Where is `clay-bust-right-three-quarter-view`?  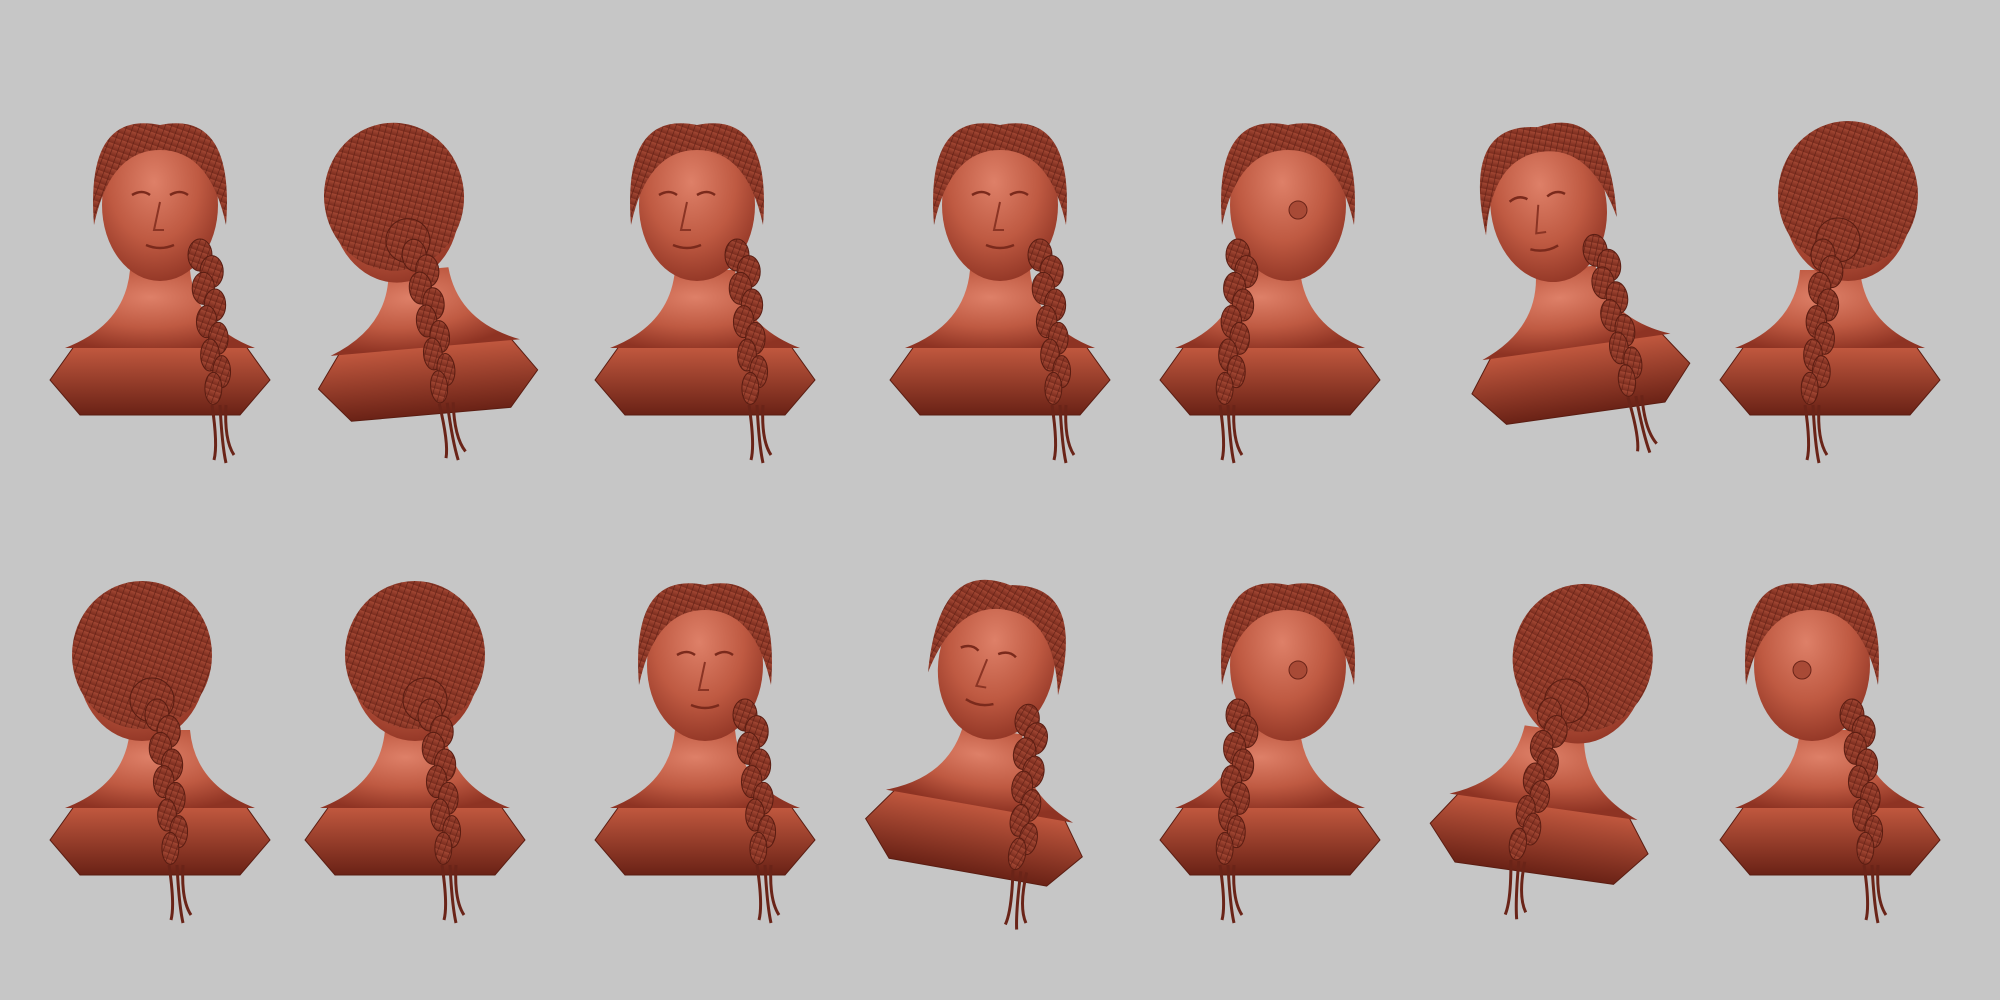
clay-bust-right-three-quarter-view is located at coordinates (1270, 753).